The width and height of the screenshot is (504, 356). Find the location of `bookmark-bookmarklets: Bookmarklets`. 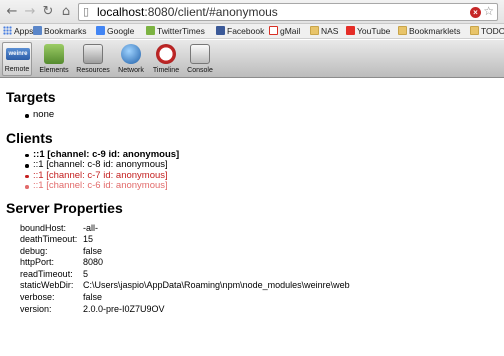

bookmark-bookmarklets: Bookmarklets is located at coordinates (429, 31).